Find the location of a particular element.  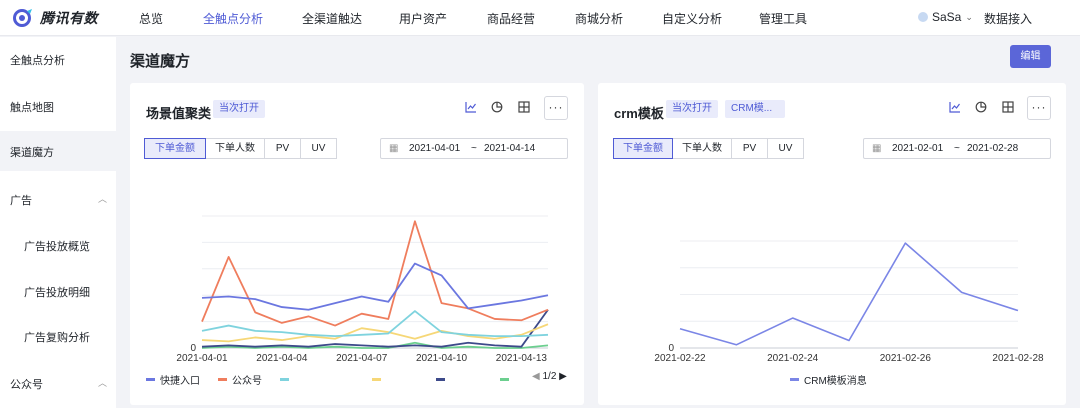

legend-item: 公众号 is located at coordinates (240, 379).